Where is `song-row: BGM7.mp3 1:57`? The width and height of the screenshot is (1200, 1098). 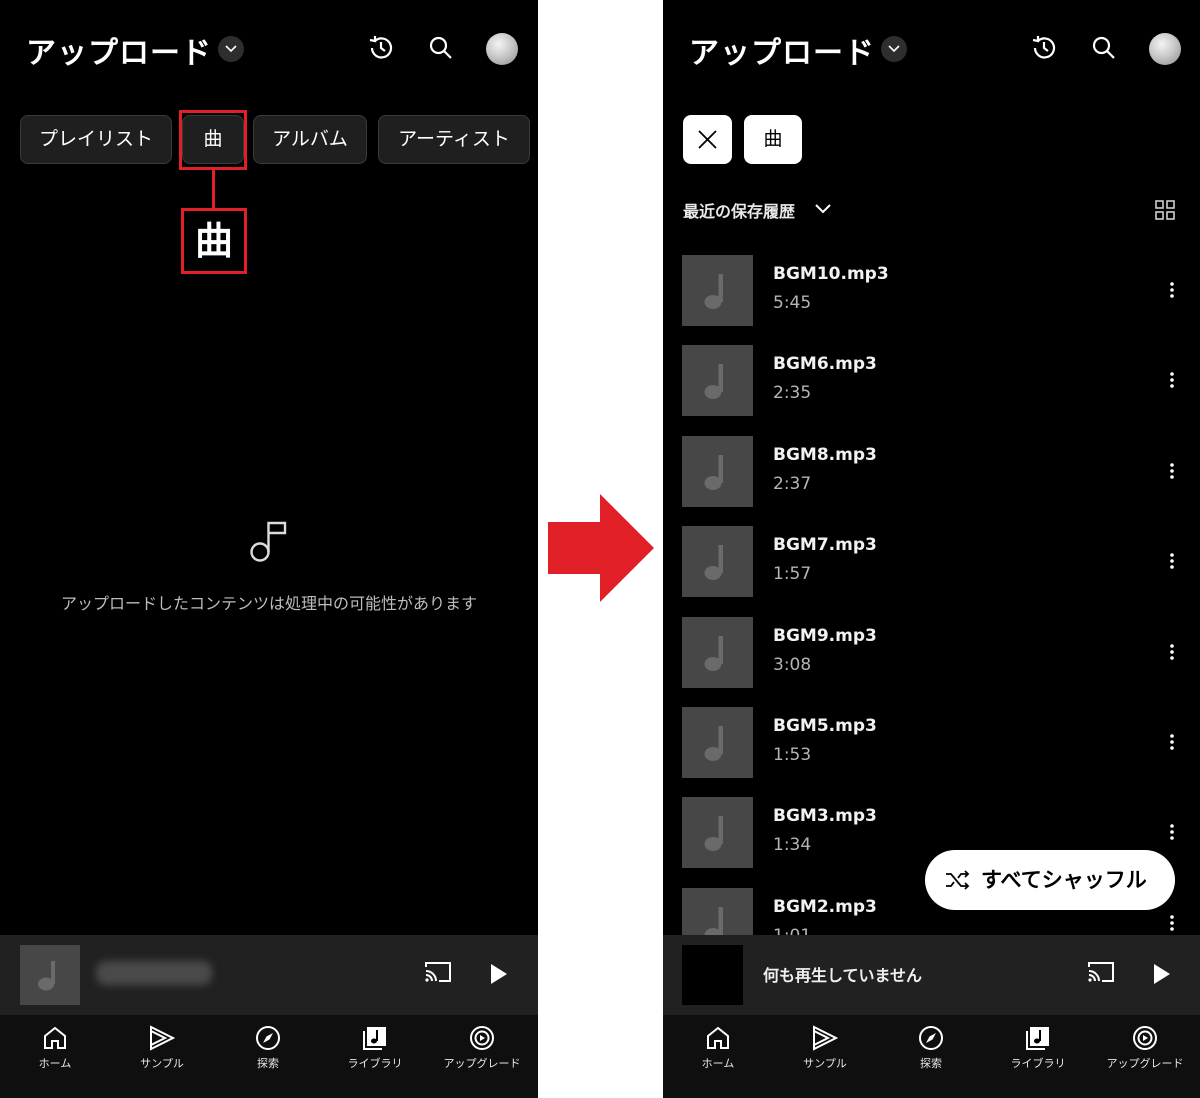
song-row: BGM7.mp3 1:57 is located at coordinates (931, 571).